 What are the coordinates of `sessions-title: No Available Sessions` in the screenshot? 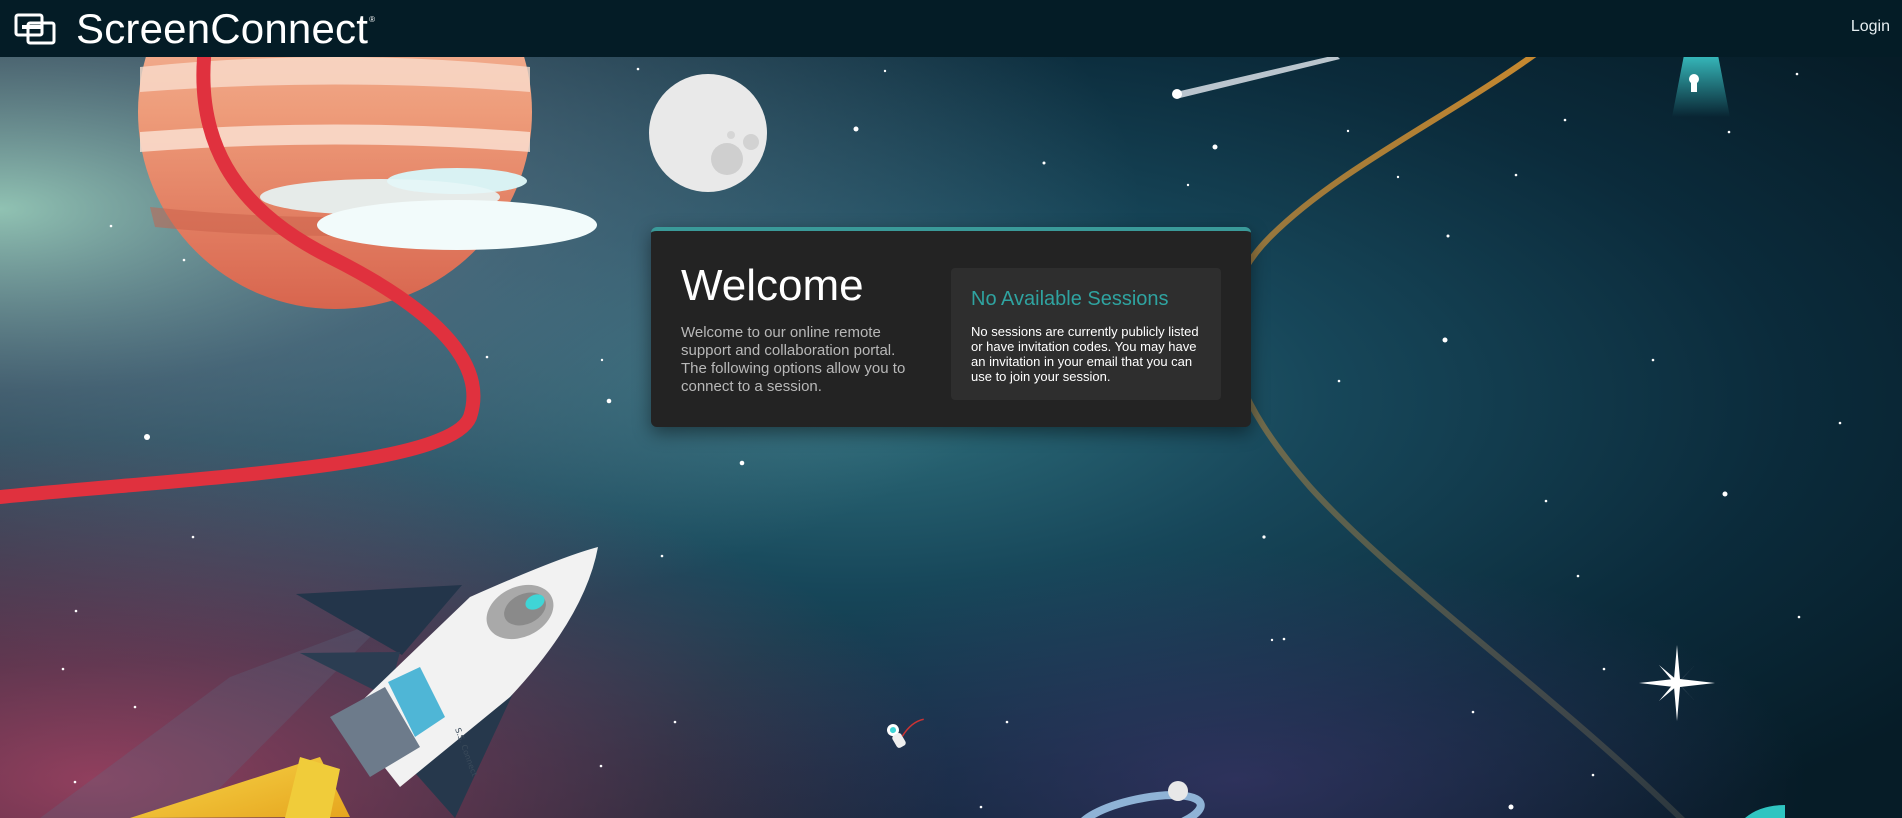 It's located at (1070, 299).